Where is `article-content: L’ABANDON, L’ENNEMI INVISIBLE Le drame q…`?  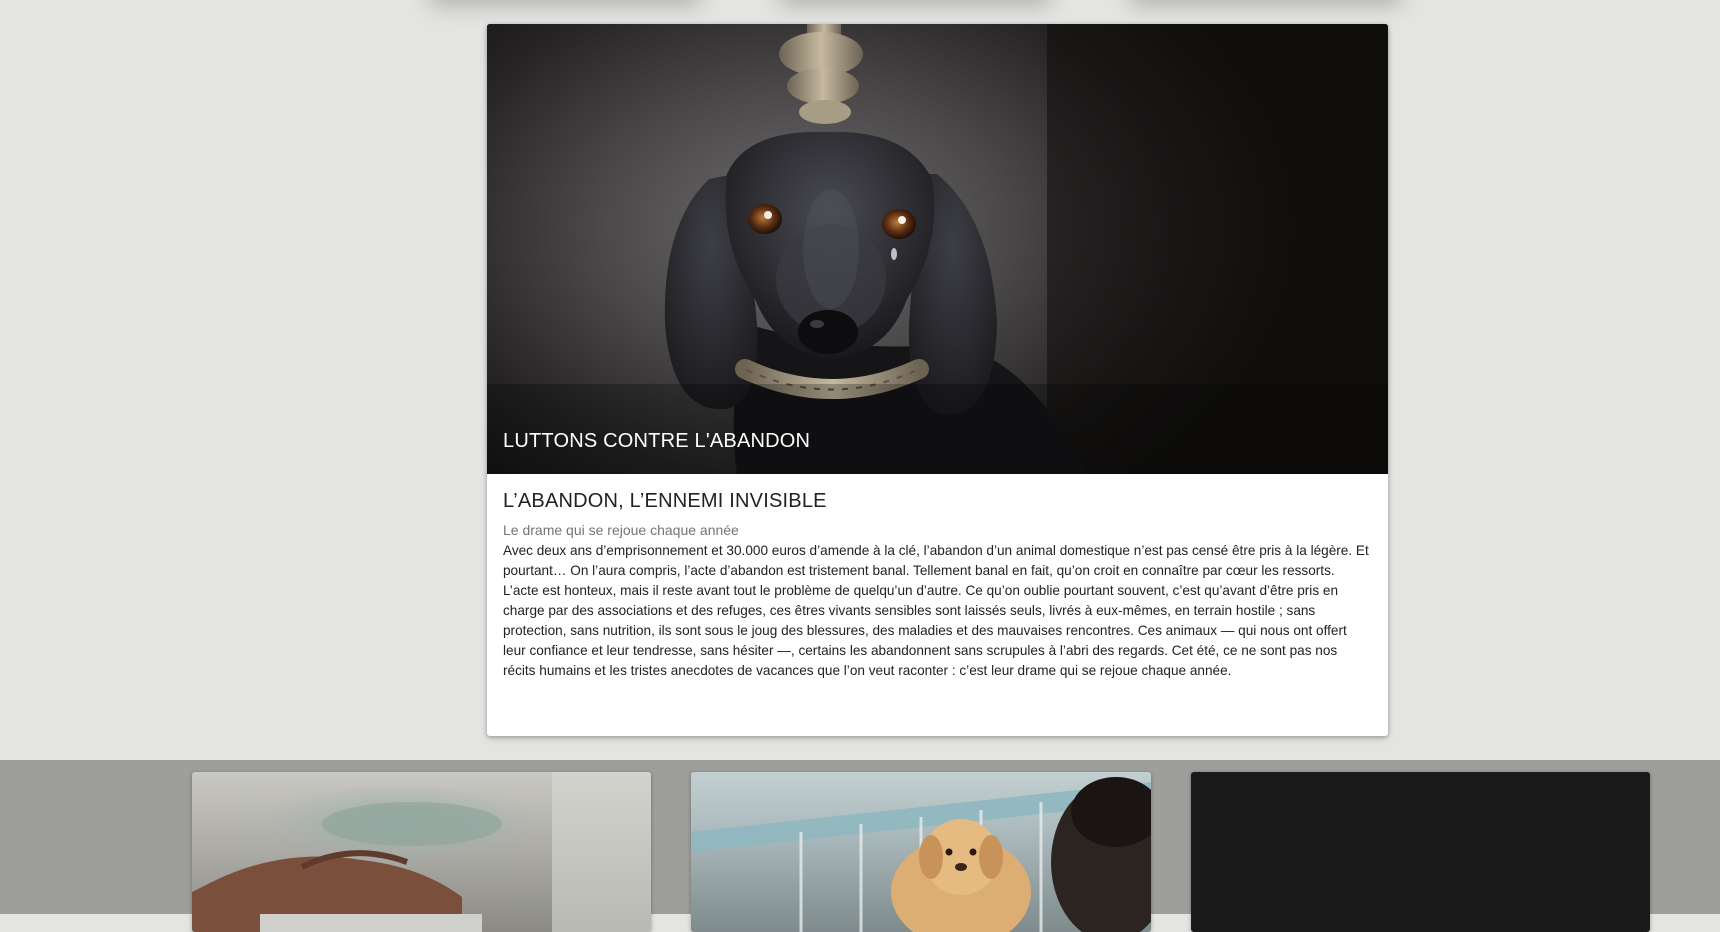
article-content: L’ABANDON, L’ENNEMI INVISIBLE Le drame q… is located at coordinates (937, 585).